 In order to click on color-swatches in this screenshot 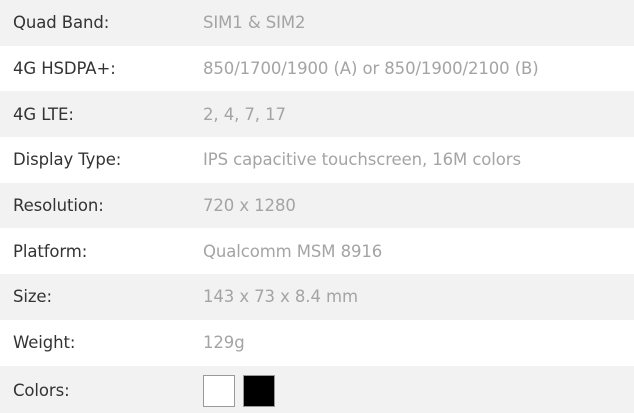, I will do `click(418, 390)`.